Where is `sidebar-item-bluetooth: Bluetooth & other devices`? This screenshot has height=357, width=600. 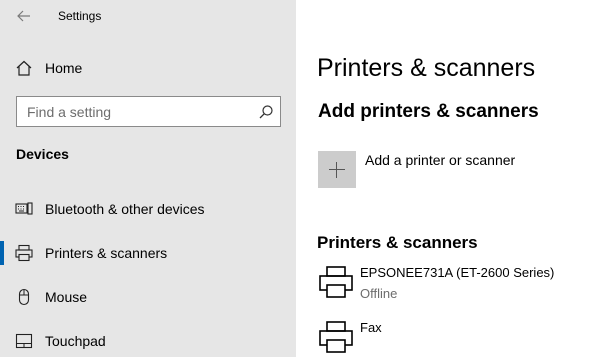 sidebar-item-bluetooth: Bluetooth & other devices is located at coordinates (148, 209).